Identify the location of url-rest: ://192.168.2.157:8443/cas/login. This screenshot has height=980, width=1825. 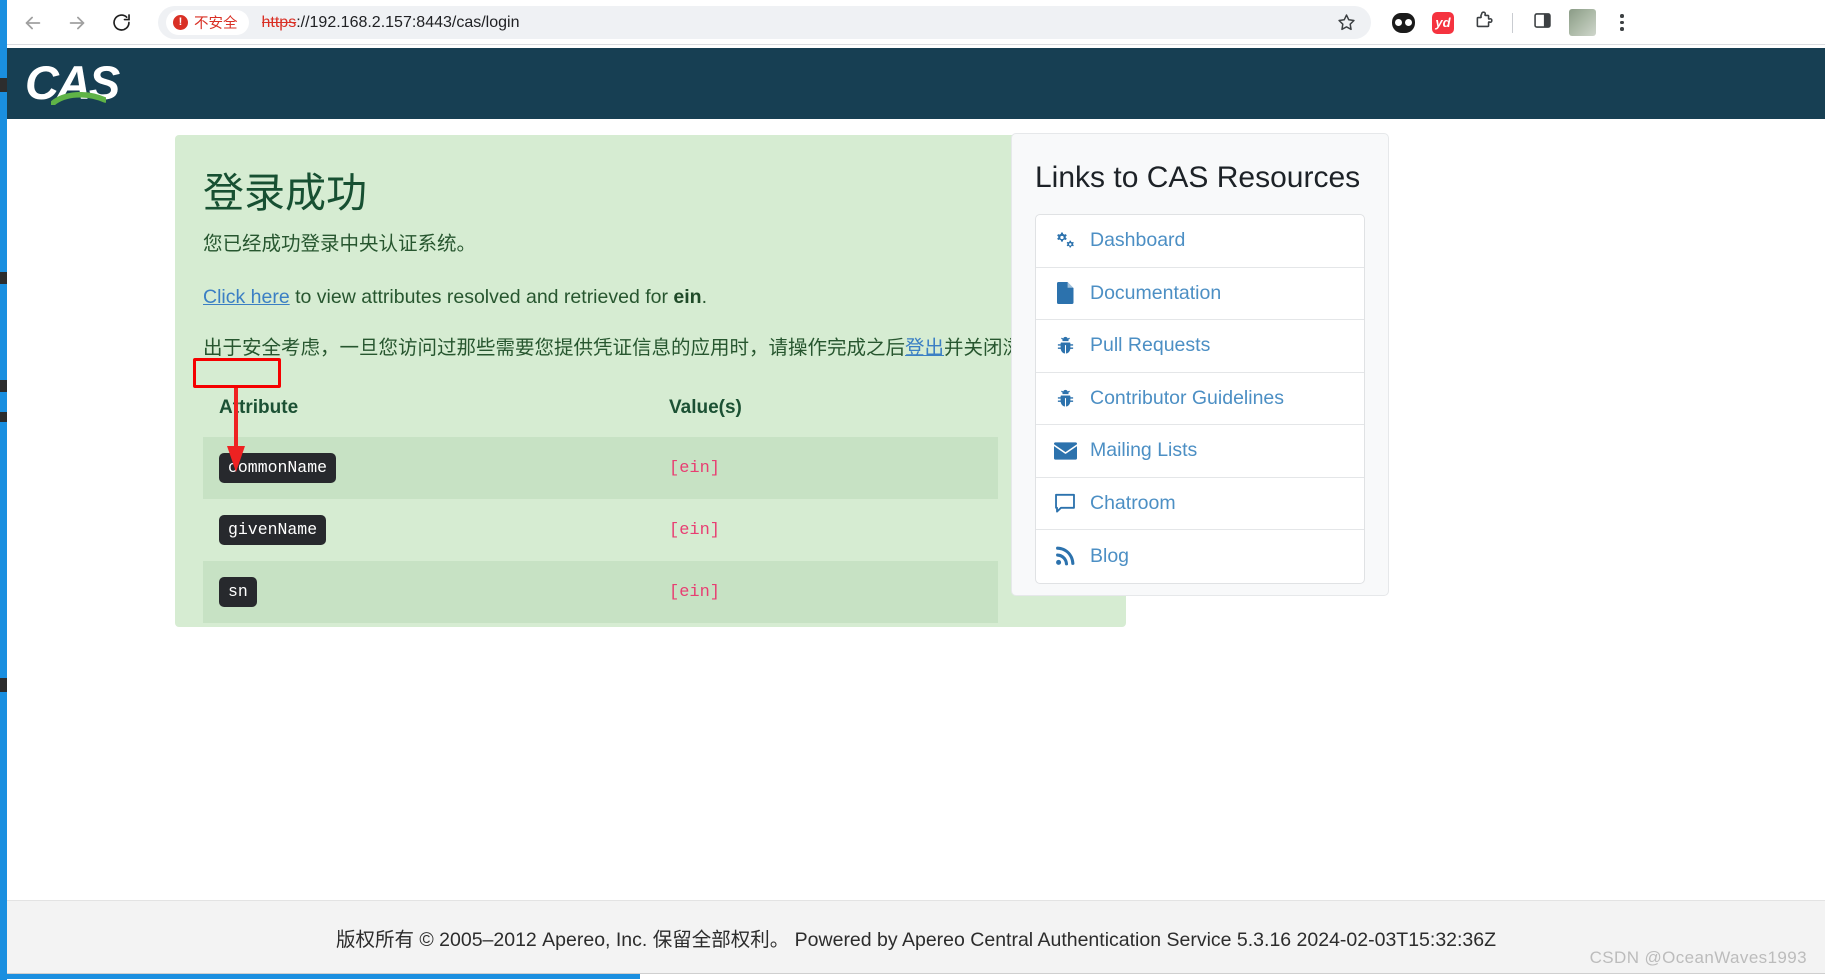
(408, 22).